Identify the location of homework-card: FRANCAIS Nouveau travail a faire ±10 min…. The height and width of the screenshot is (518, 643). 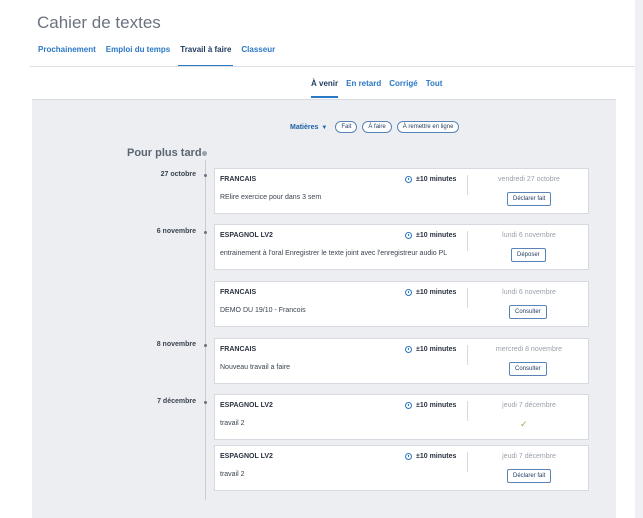
(401, 361).